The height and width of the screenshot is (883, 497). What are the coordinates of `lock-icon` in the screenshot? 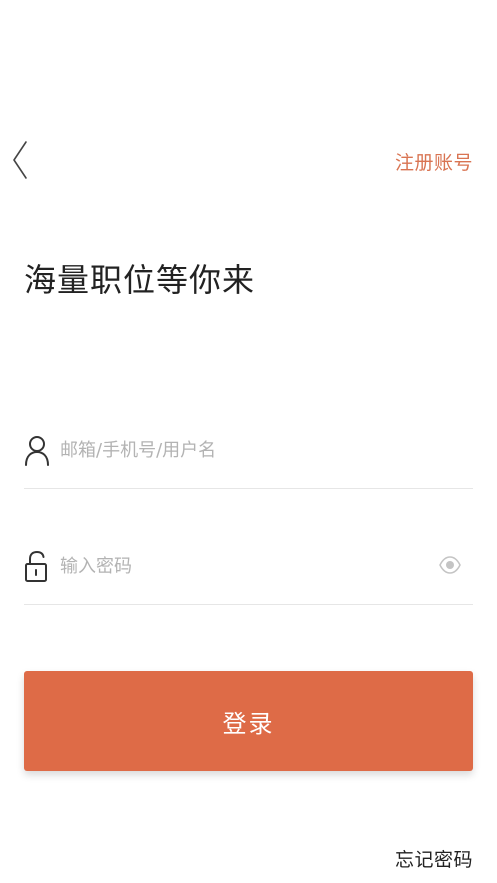 It's located at (37, 566).